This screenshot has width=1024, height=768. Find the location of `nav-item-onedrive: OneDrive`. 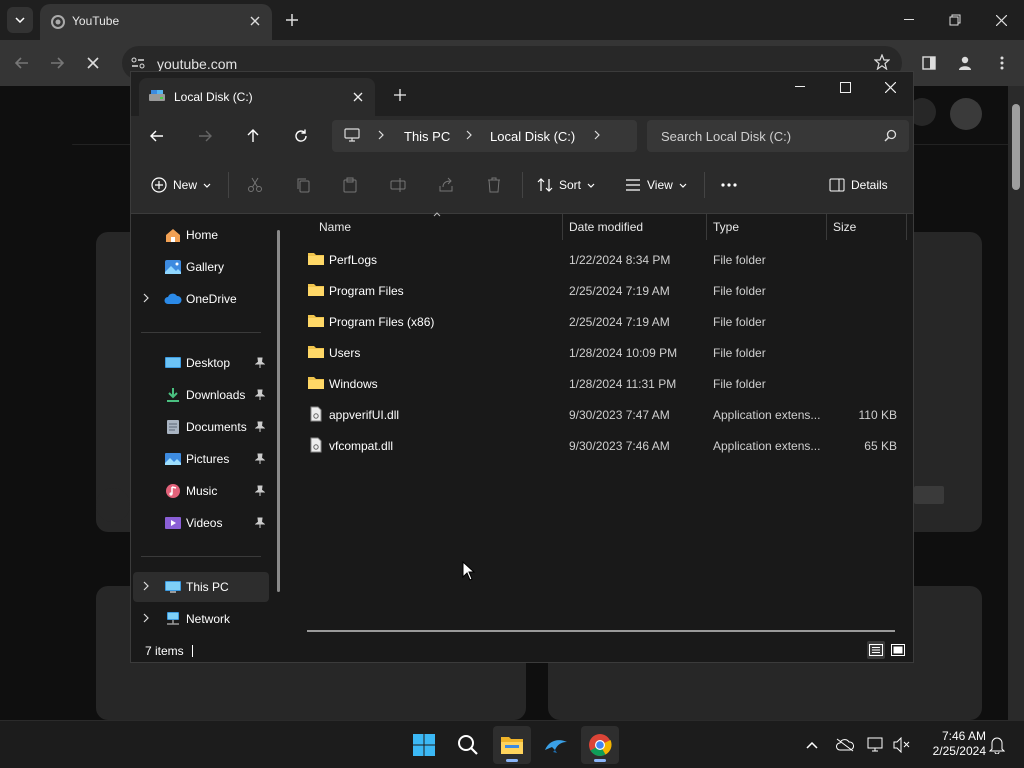

nav-item-onedrive: OneDrive is located at coordinates (201, 299).